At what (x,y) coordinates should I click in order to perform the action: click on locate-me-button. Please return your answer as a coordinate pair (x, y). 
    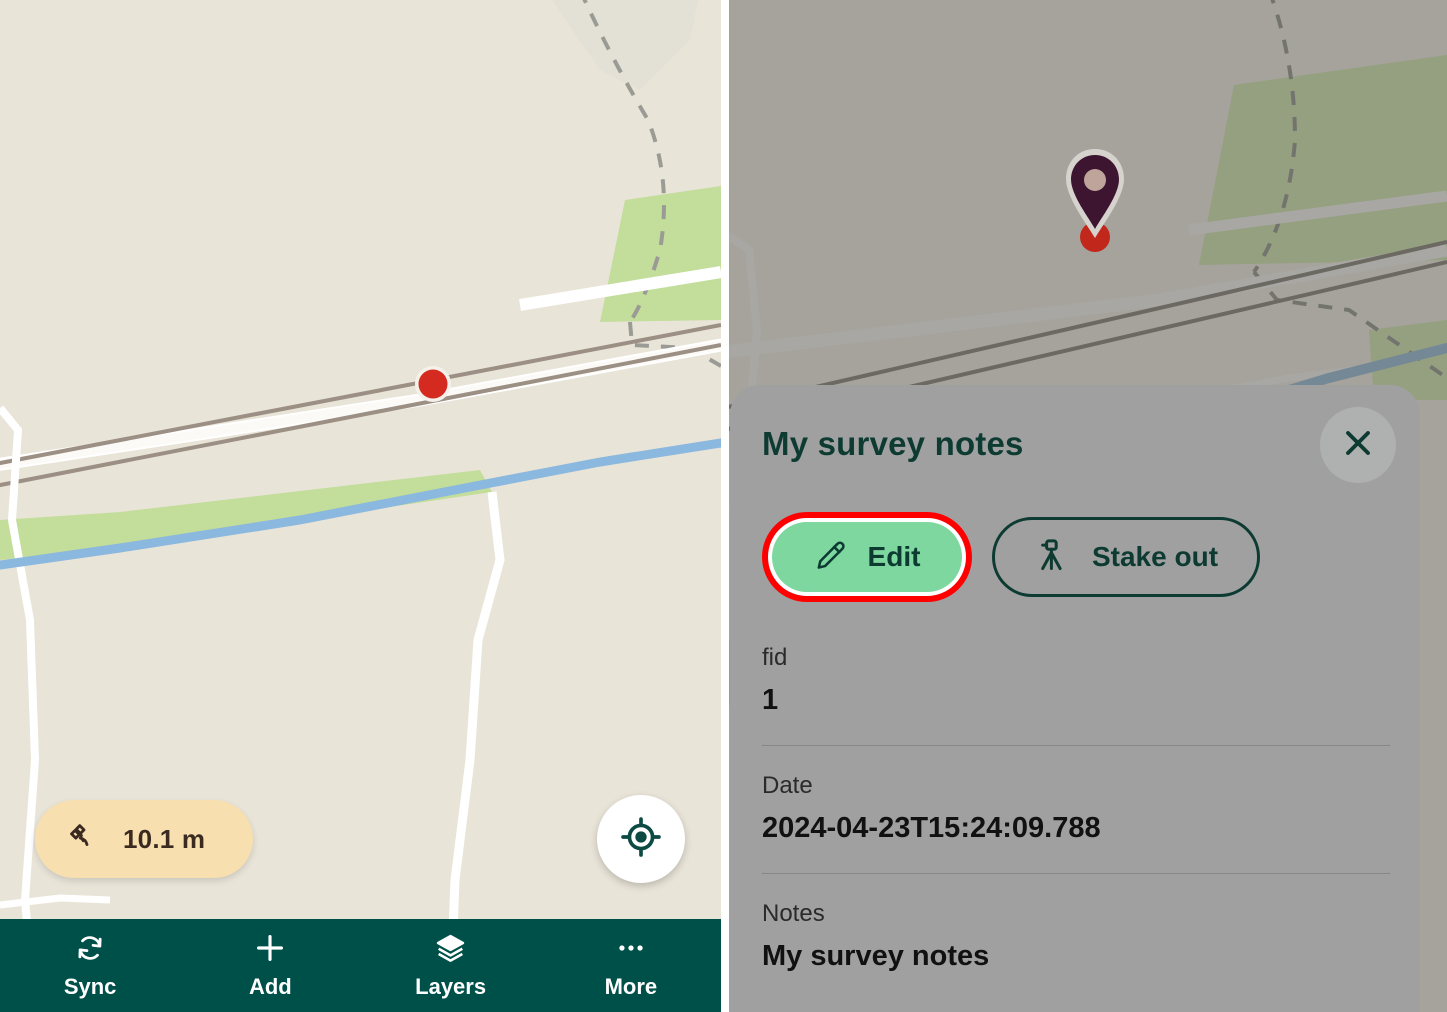
    Looking at the image, I should click on (641, 839).